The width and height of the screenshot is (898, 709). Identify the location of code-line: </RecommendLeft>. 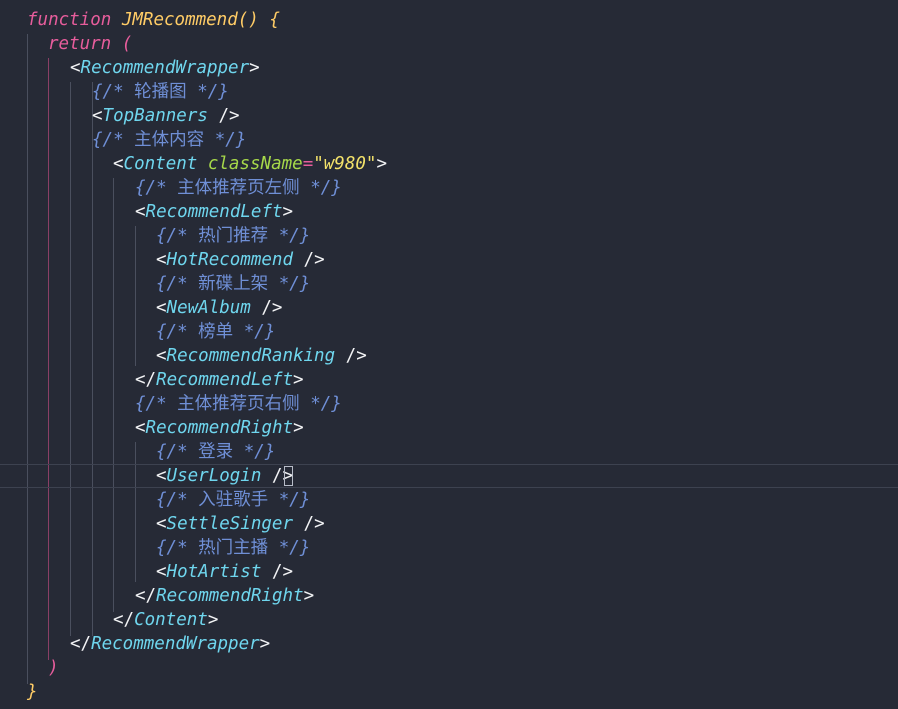
(449, 380).